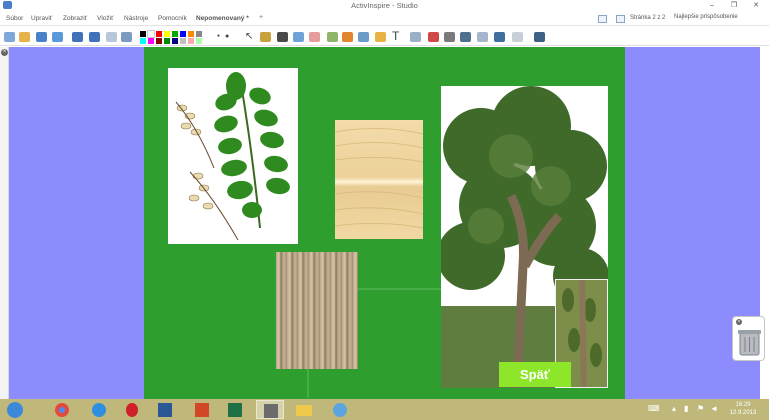 The image size is (769, 420). What do you see at coordinates (41, 18) in the screenshot?
I see `menu-edit: Upraviť` at bounding box center [41, 18].